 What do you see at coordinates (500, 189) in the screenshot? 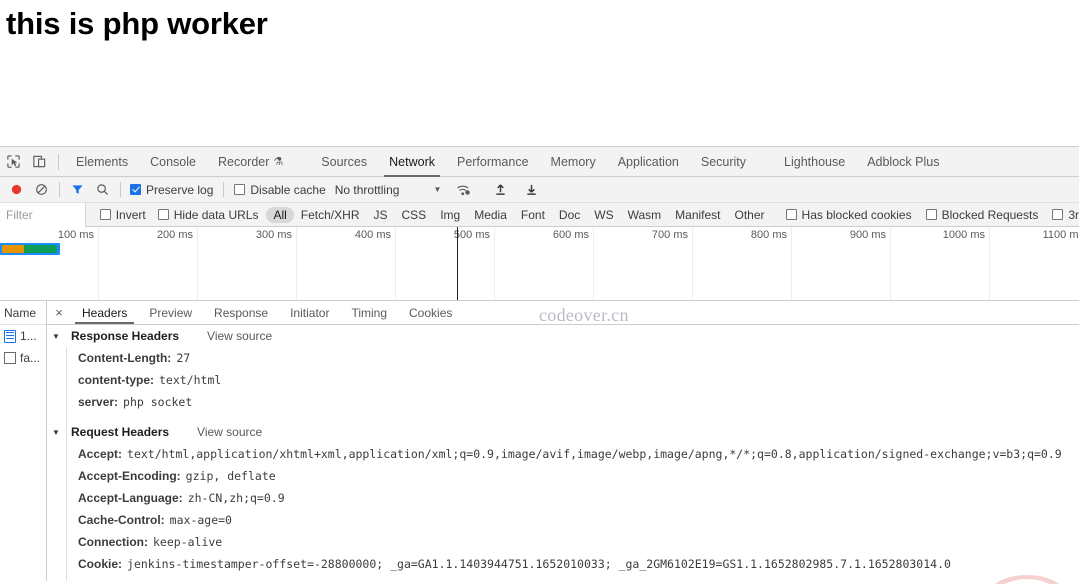
I see `import-har-icon` at bounding box center [500, 189].